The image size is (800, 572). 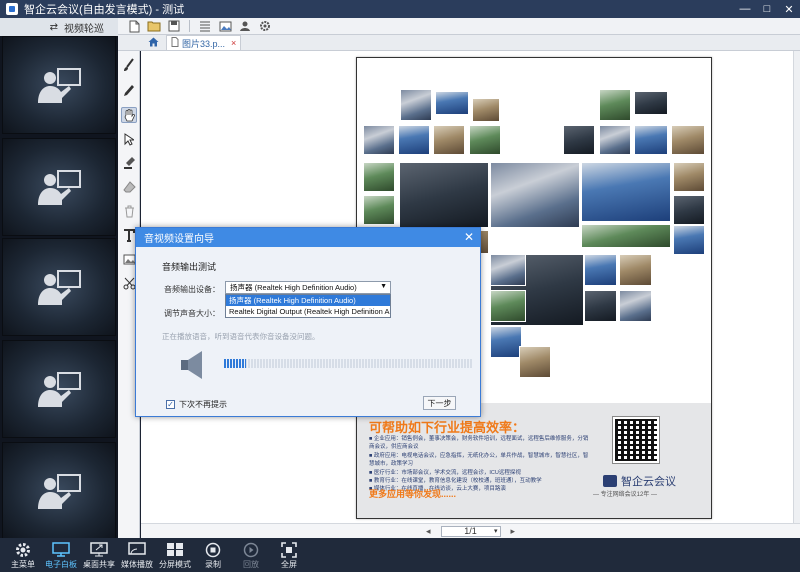 I want to click on trash-icon, so click(x=129, y=211).